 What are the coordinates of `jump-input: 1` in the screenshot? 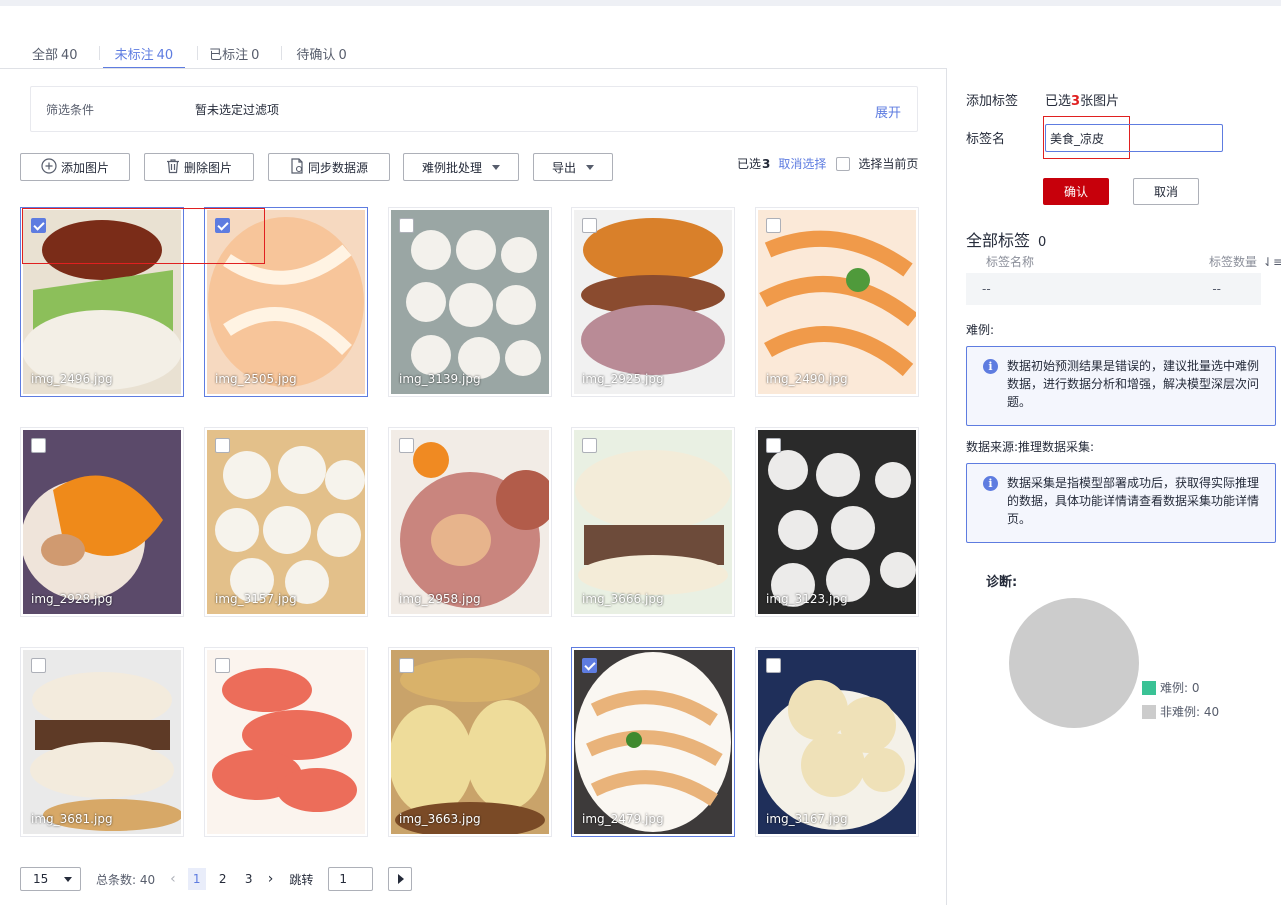 It's located at (351, 879).